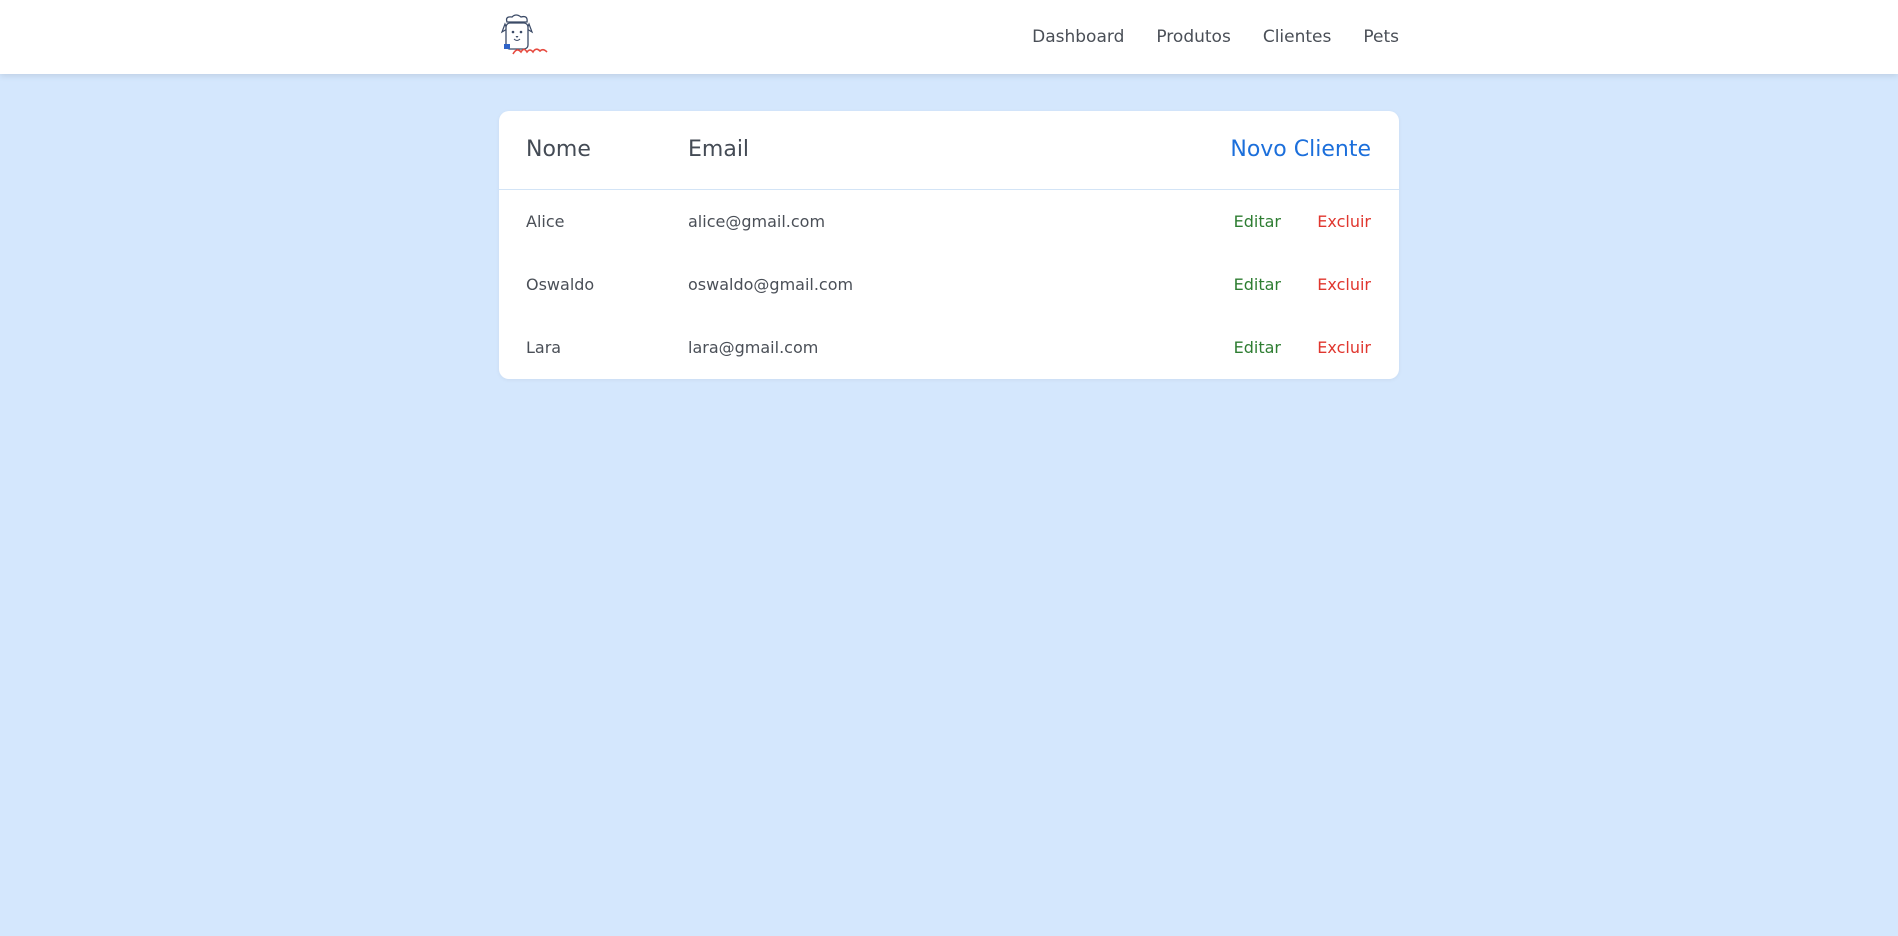 The image size is (1898, 936). I want to click on client-name: Lara, so click(544, 347).